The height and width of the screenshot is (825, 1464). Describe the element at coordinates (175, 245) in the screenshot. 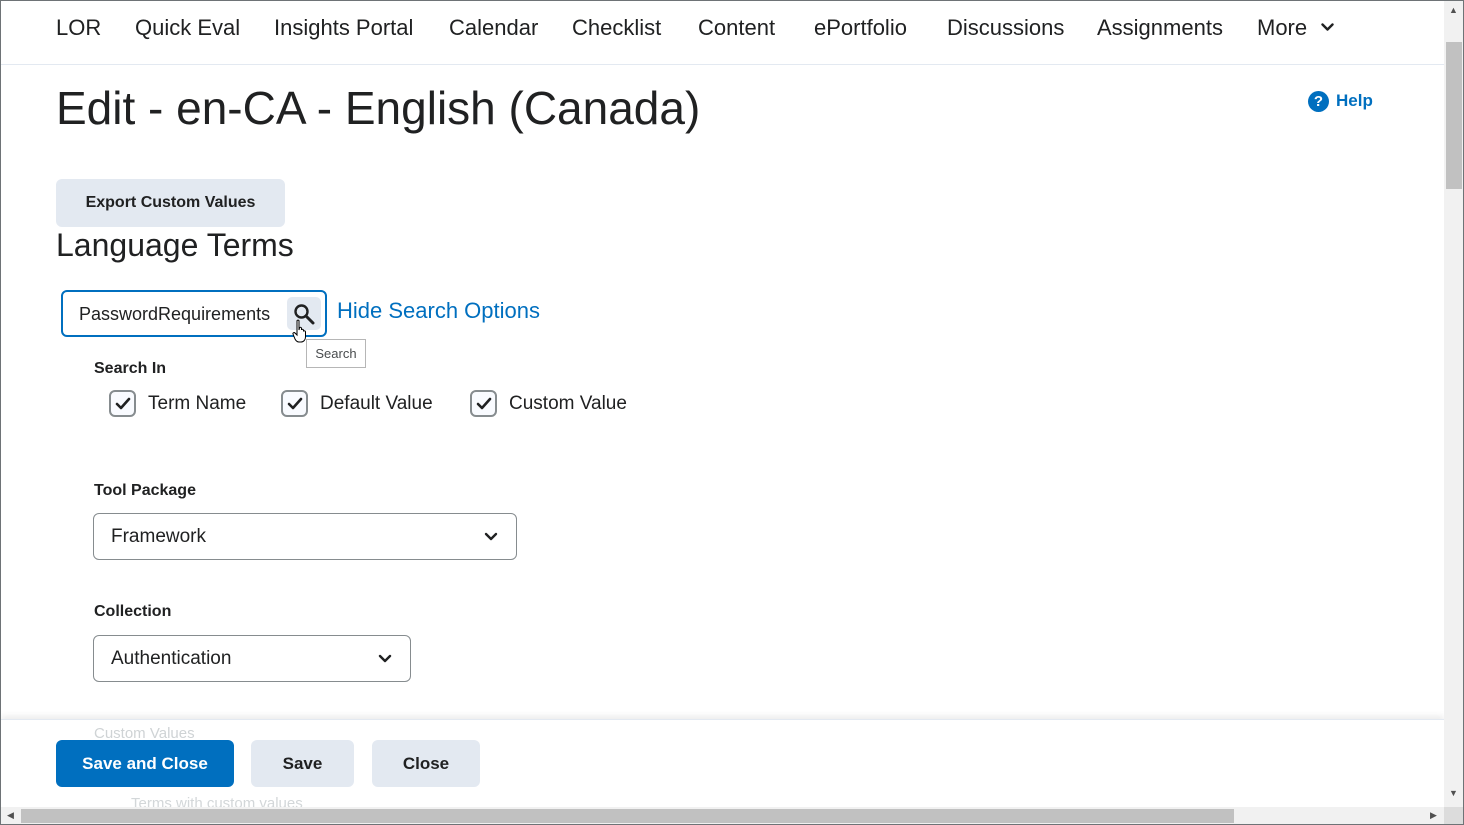

I see `section-title: Language Terms` at that location.